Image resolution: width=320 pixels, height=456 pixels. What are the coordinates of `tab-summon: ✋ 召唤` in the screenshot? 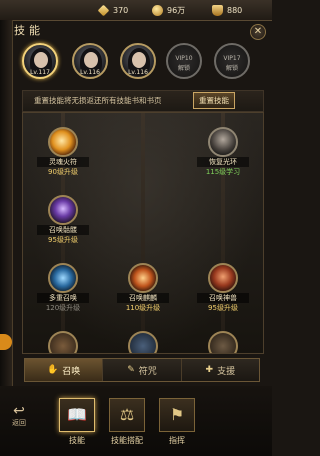 It's located at (64, 370).